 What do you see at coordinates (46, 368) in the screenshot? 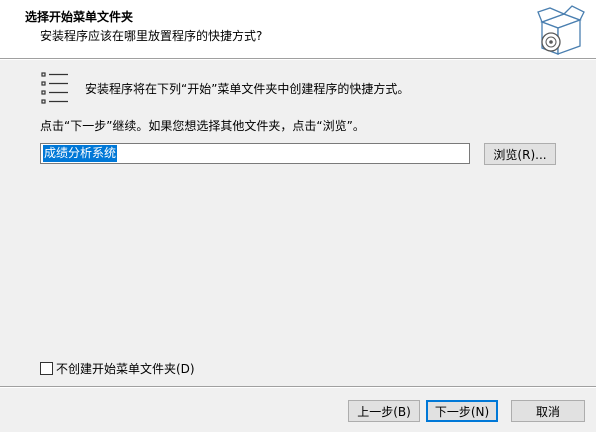
I see `no-start-menu-folder-checkbox` at bounding box center [46, 368].